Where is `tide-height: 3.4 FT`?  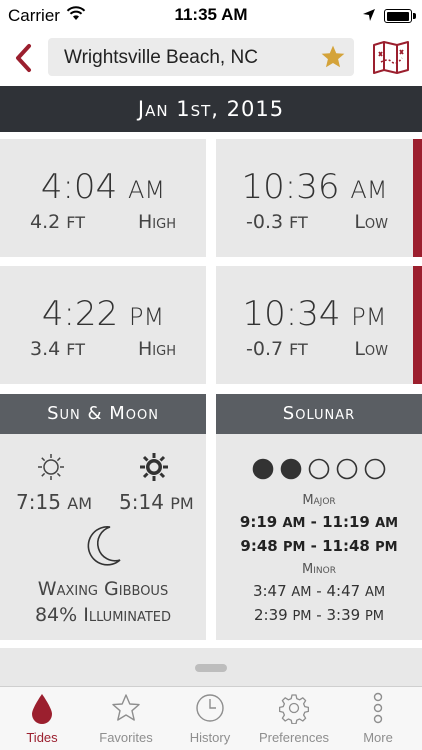 tide-height: 3.4 FT is located at coordinates (57, 349).